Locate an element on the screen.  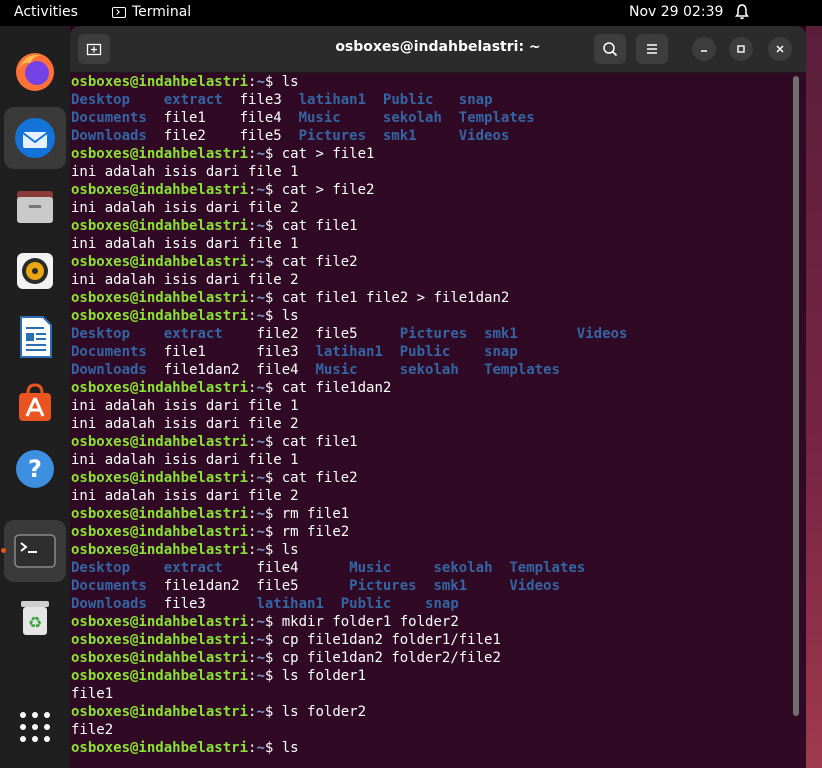
command-text: ls folder2 is located at coordinates (324, 712).